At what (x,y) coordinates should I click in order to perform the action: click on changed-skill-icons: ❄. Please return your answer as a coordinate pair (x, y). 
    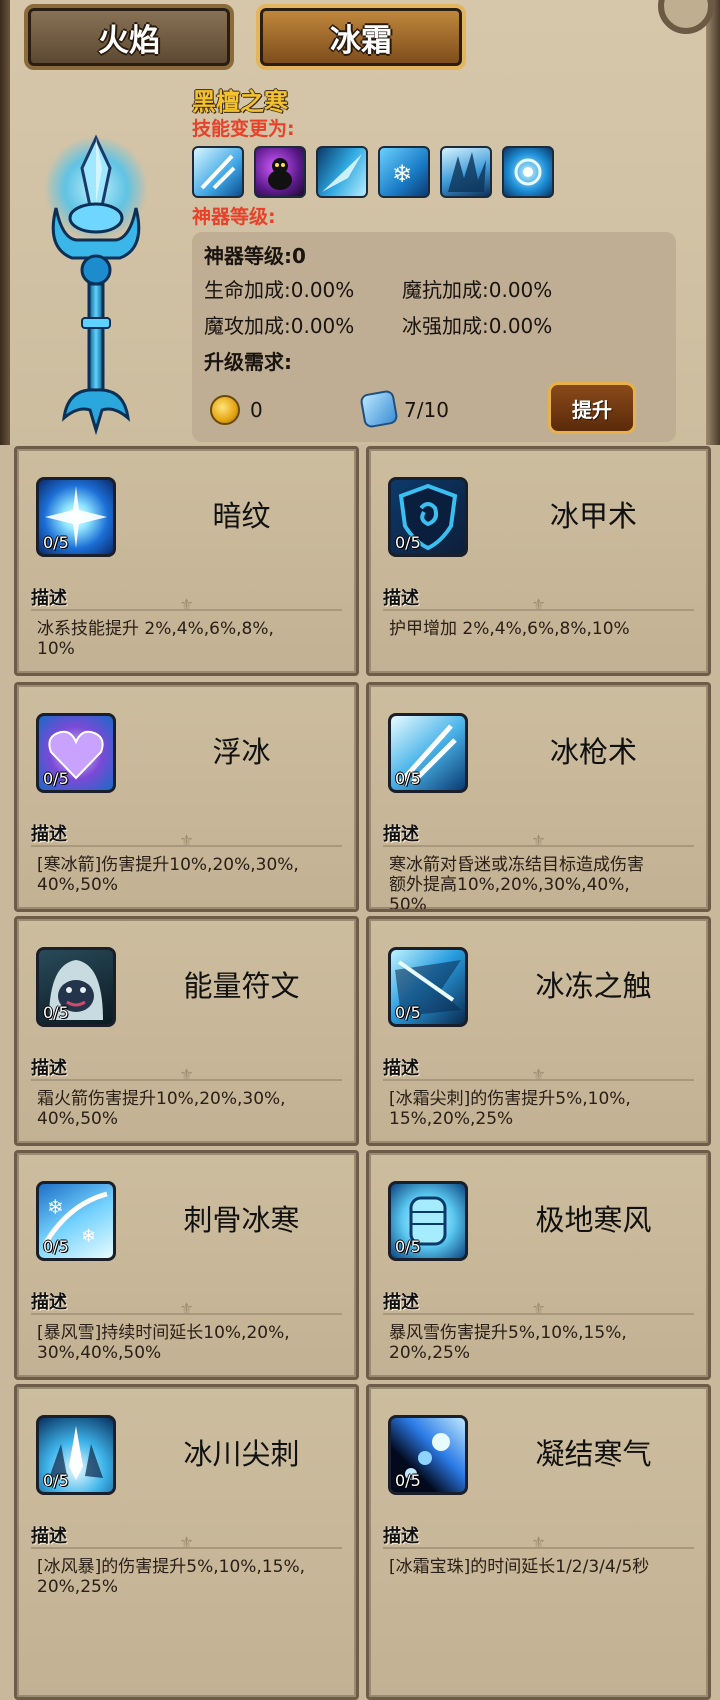
    Looking at the image, I should click on (373, 172).